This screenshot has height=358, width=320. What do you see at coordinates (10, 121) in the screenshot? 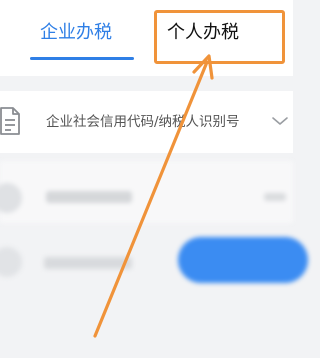
I see `document-icon` at bounding box center [10, 121].